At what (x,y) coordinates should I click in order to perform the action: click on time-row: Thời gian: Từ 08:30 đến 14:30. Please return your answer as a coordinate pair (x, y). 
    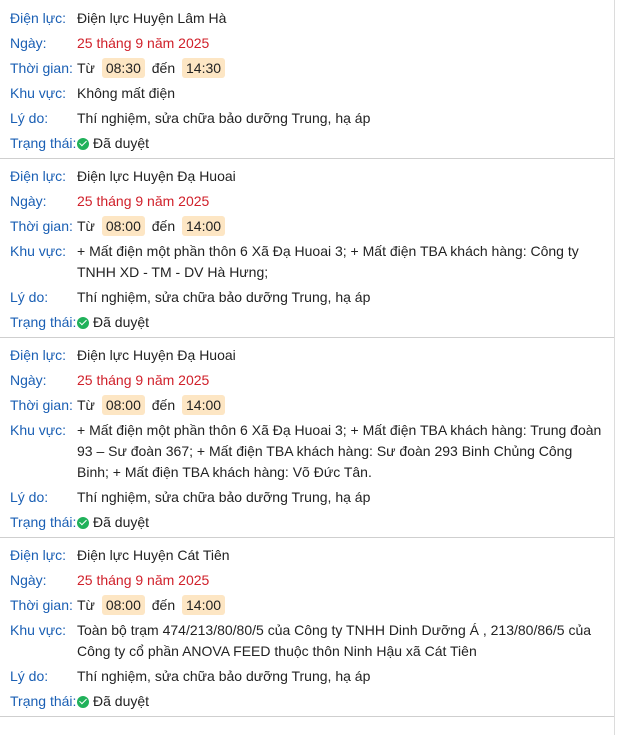
    Looking at the image, I should click on (312, 68).